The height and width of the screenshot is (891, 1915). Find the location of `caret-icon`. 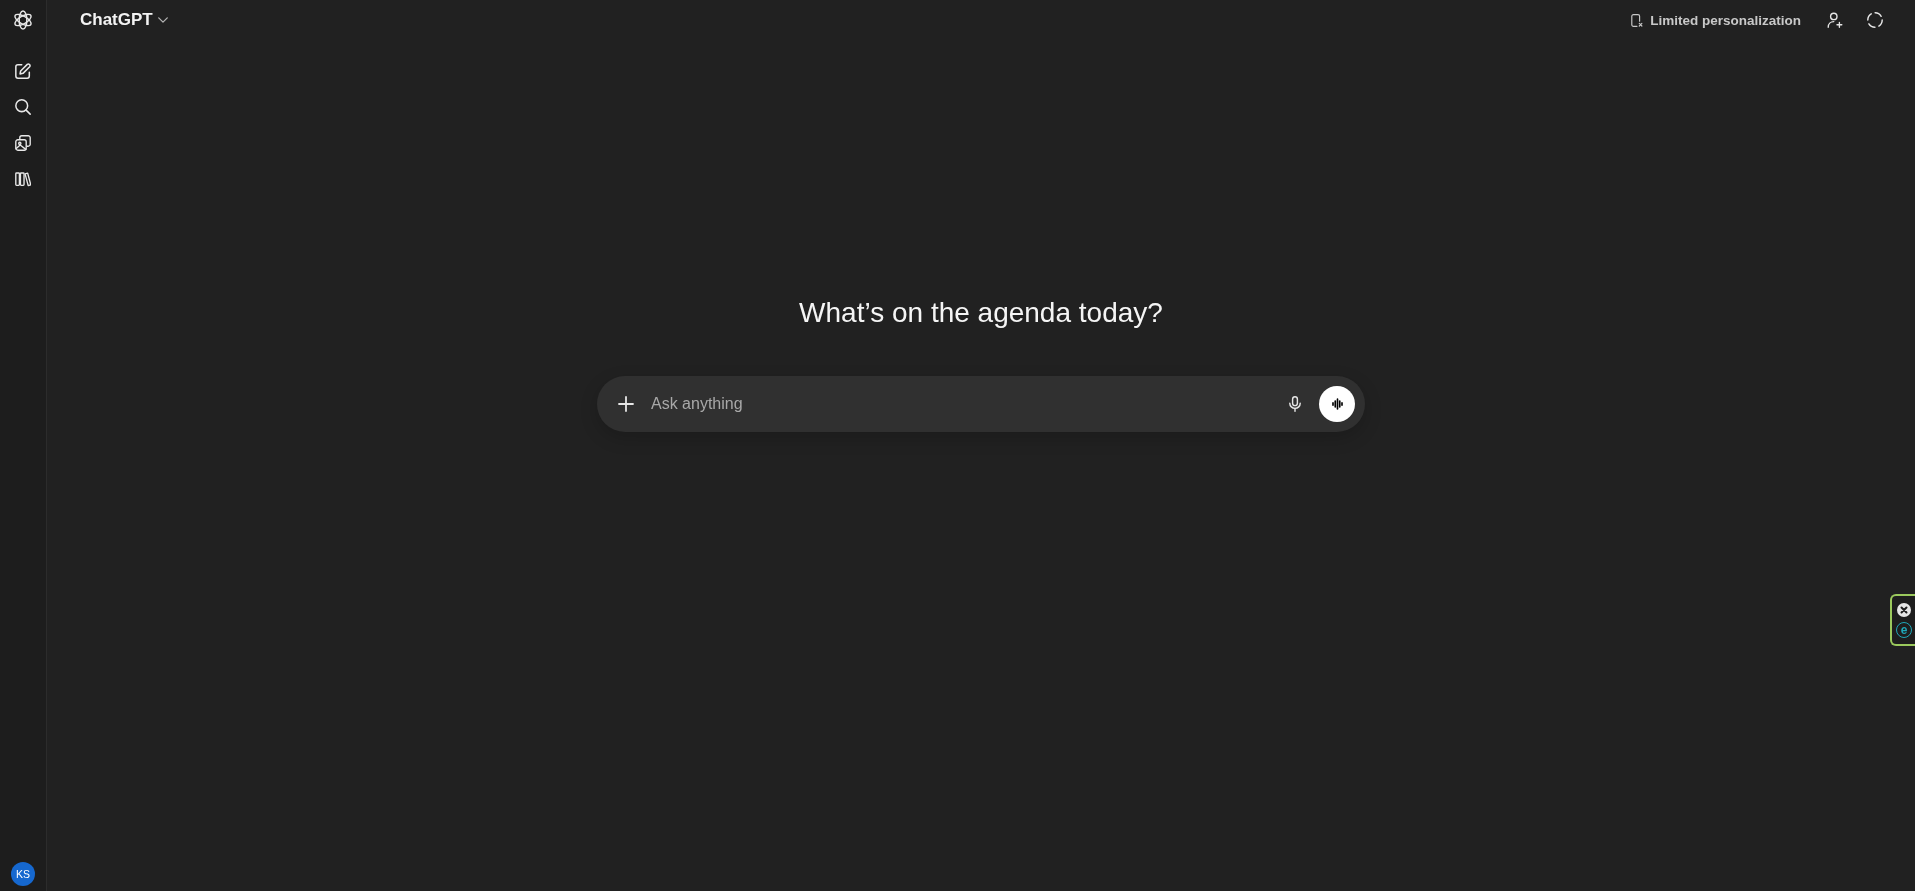

caret-icon is located at coordinates (162, 20).